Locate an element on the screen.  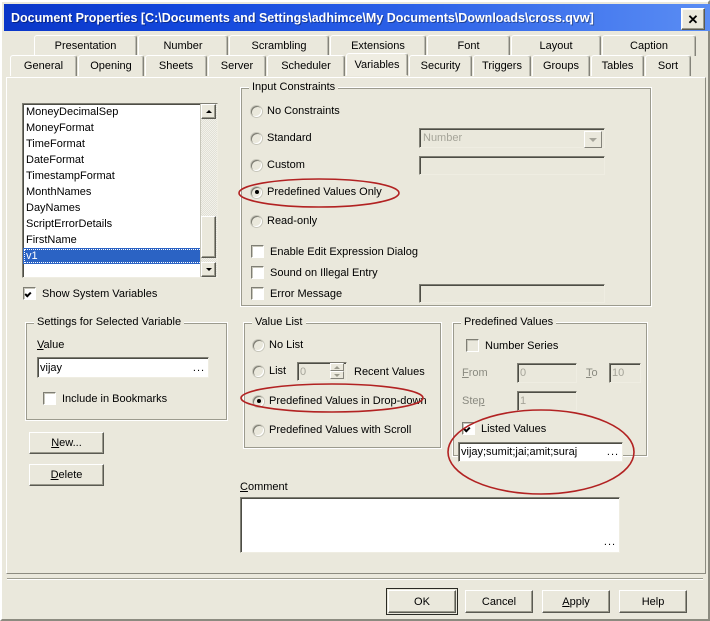
value-list-title: Value List is located at coordinates (279, 322).